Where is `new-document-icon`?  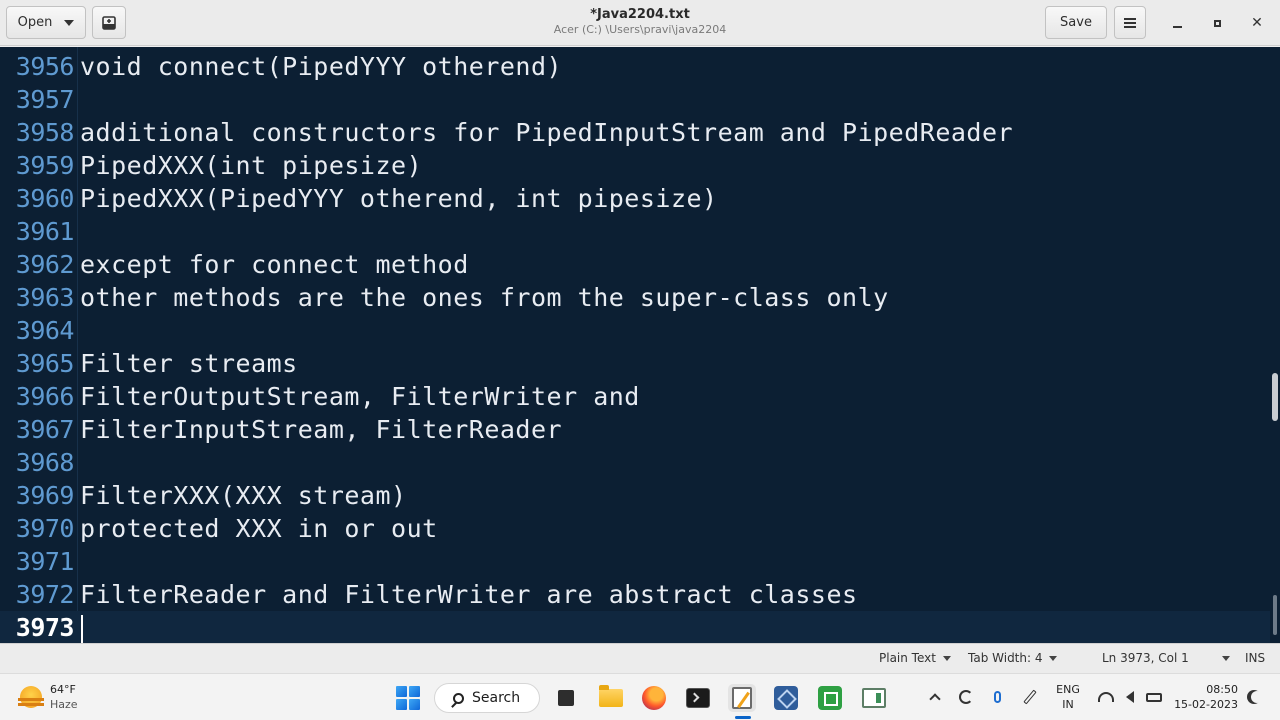
new-document-icon is located at coordinates (109, 22).